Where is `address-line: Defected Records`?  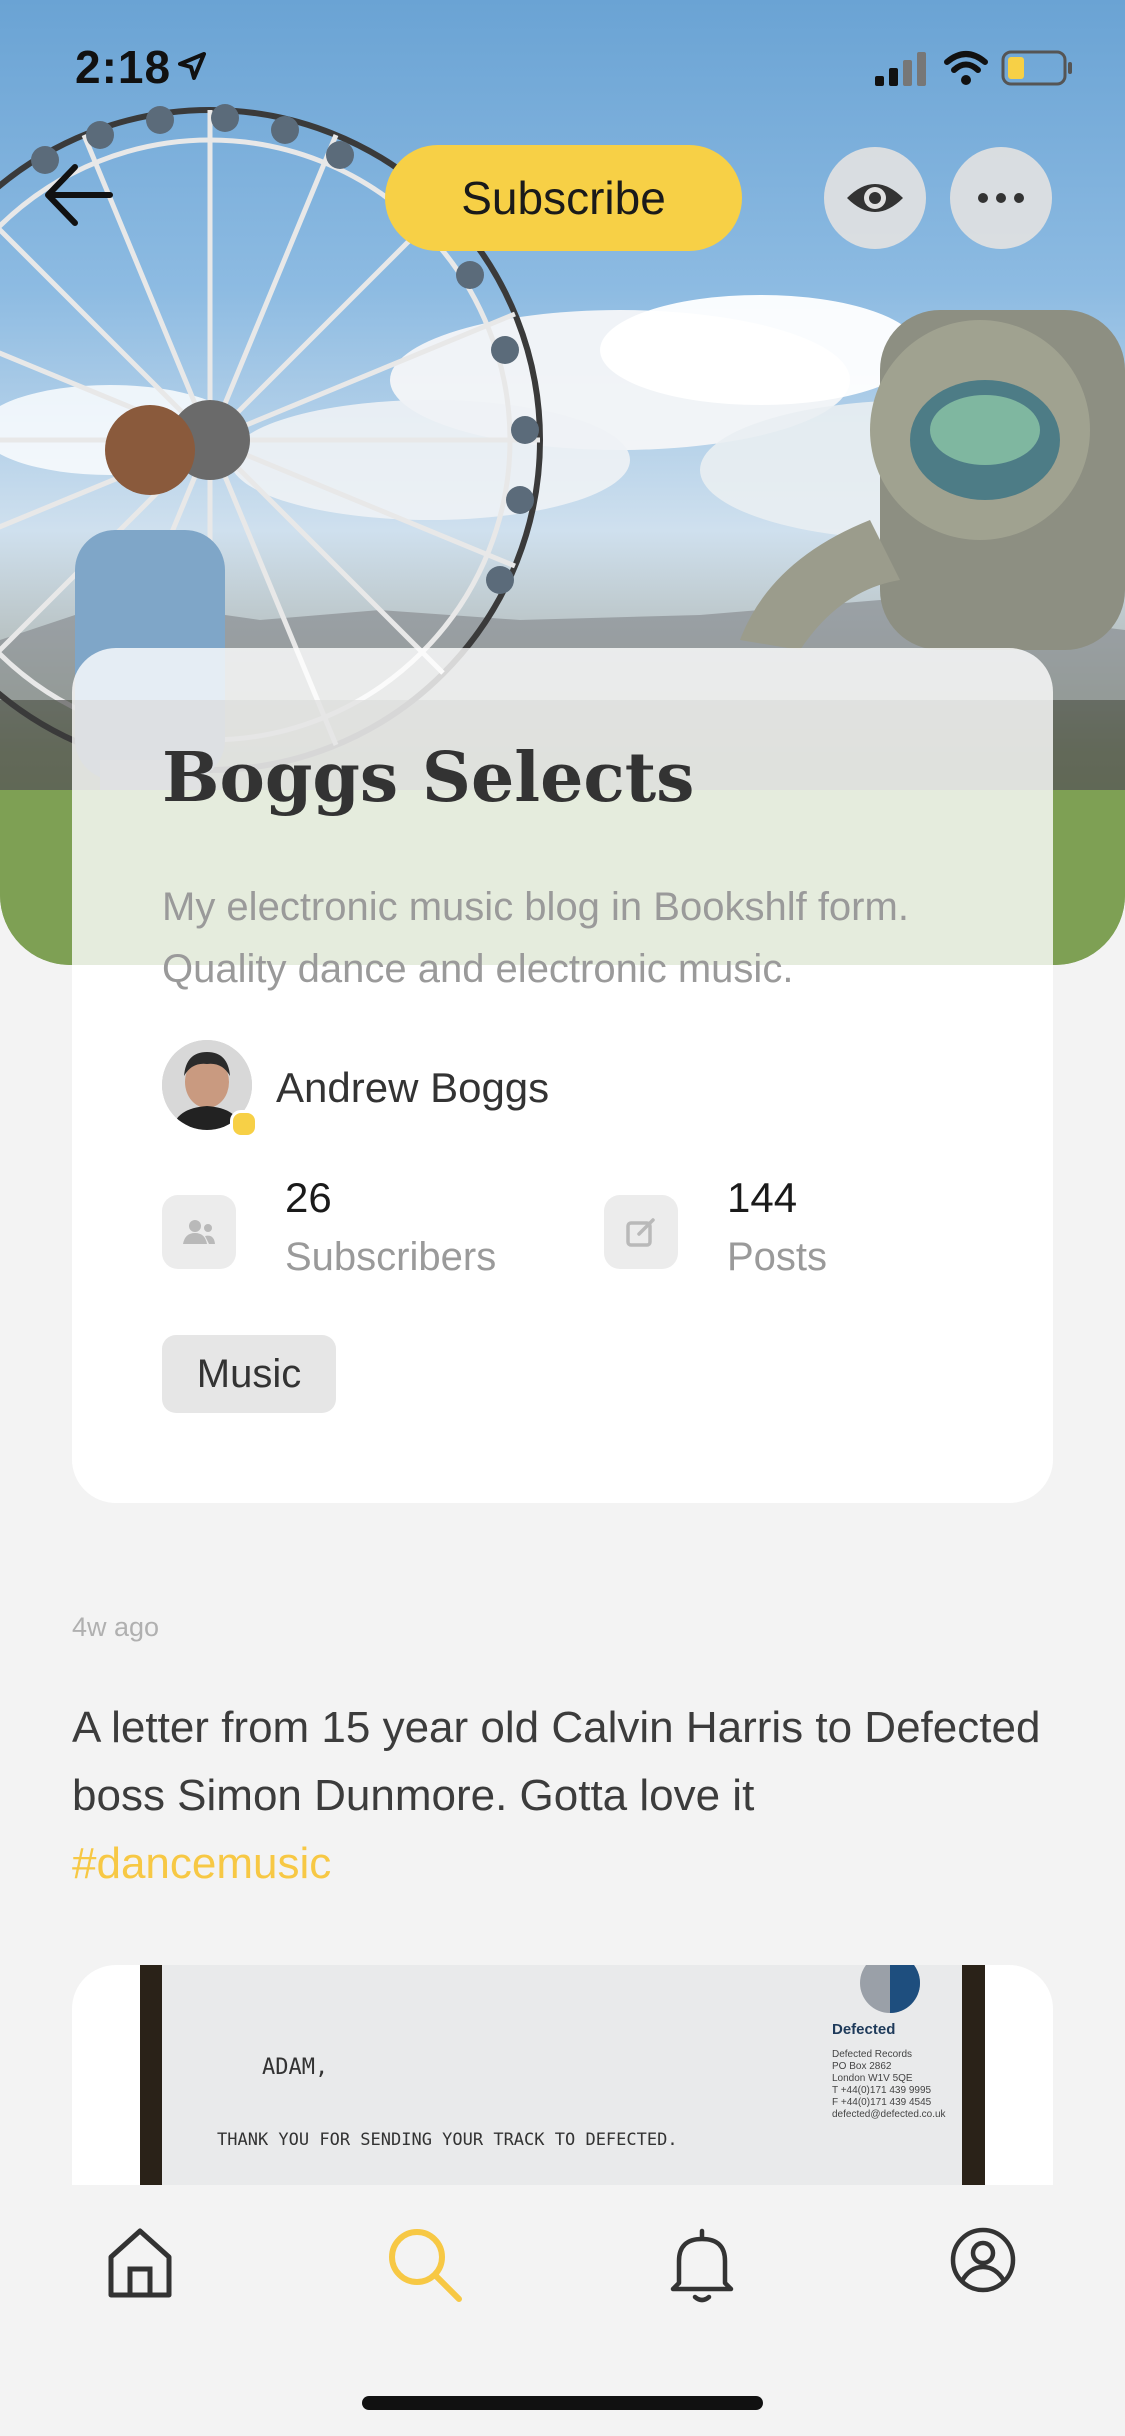 address-line: Defected Records is located at coordinates (872, 2054).